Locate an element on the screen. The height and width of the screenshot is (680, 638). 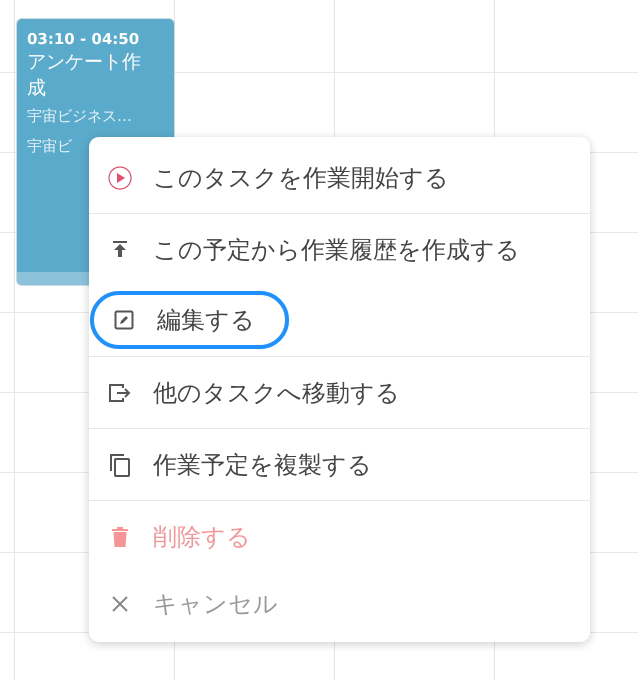
event-time: 03:10 - 04:50 is located at coordinates (83, 39).